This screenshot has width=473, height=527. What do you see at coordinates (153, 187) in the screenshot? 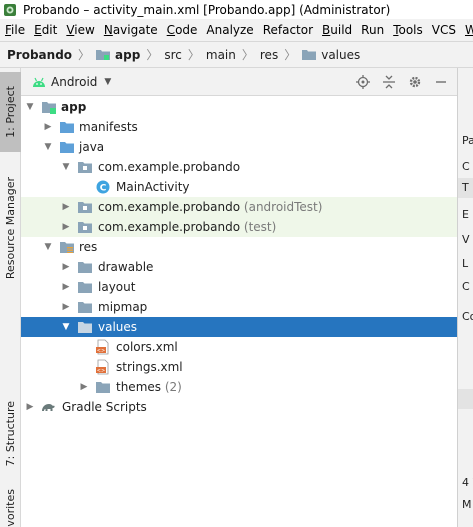
I see `tree-label: MainActivity` at bounding box center [153, 187].